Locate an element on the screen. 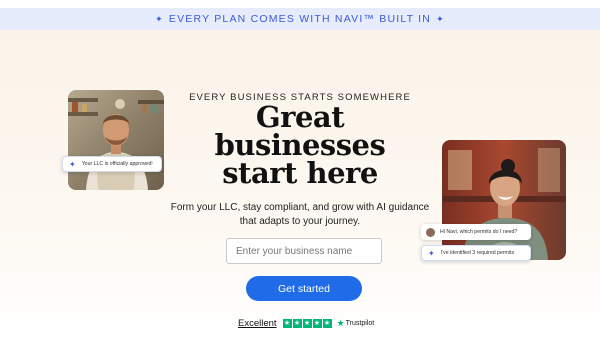  headline-line: start here is located at coordinates (300, 173).